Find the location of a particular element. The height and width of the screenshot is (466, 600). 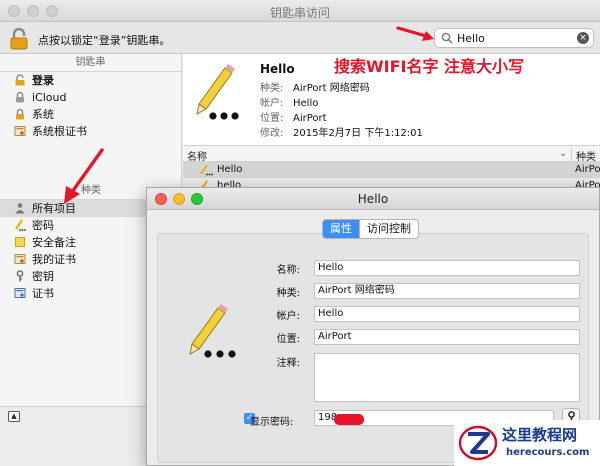

sidebar-item-label: 系统根证书 is located at coordinates (59, 131).